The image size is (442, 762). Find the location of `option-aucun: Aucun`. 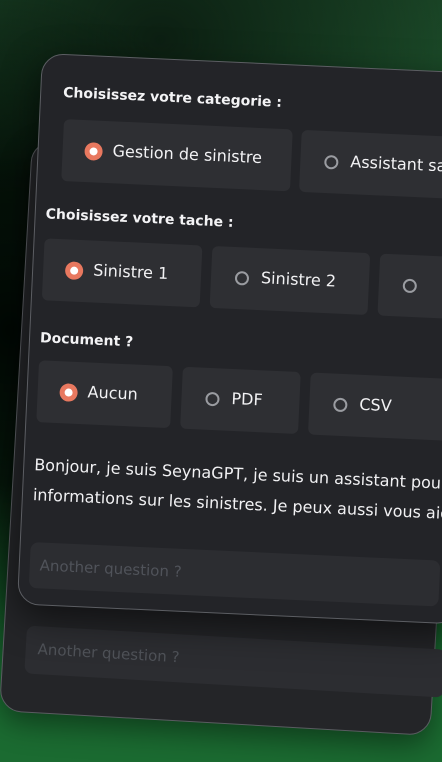

option-aucun: Aucun is located at coordinates (104, 394).